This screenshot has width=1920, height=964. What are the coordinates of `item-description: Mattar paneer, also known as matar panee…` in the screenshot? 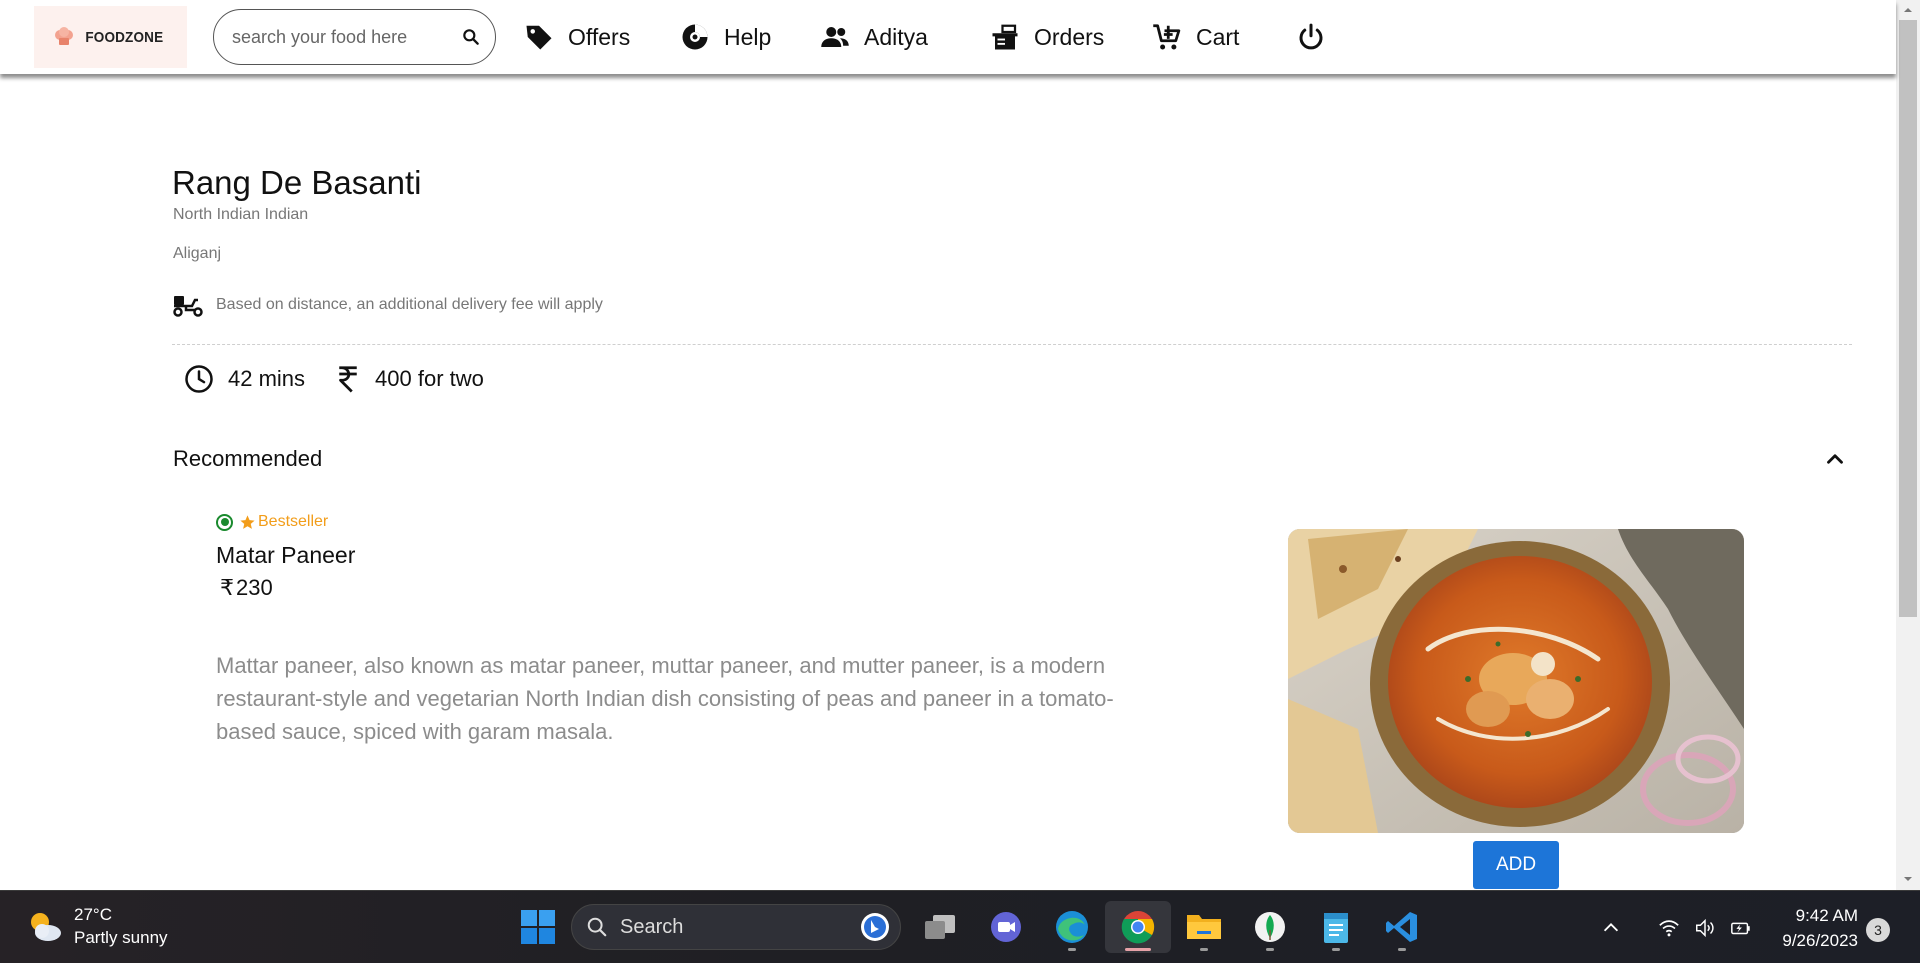 It's located at (665, 698).